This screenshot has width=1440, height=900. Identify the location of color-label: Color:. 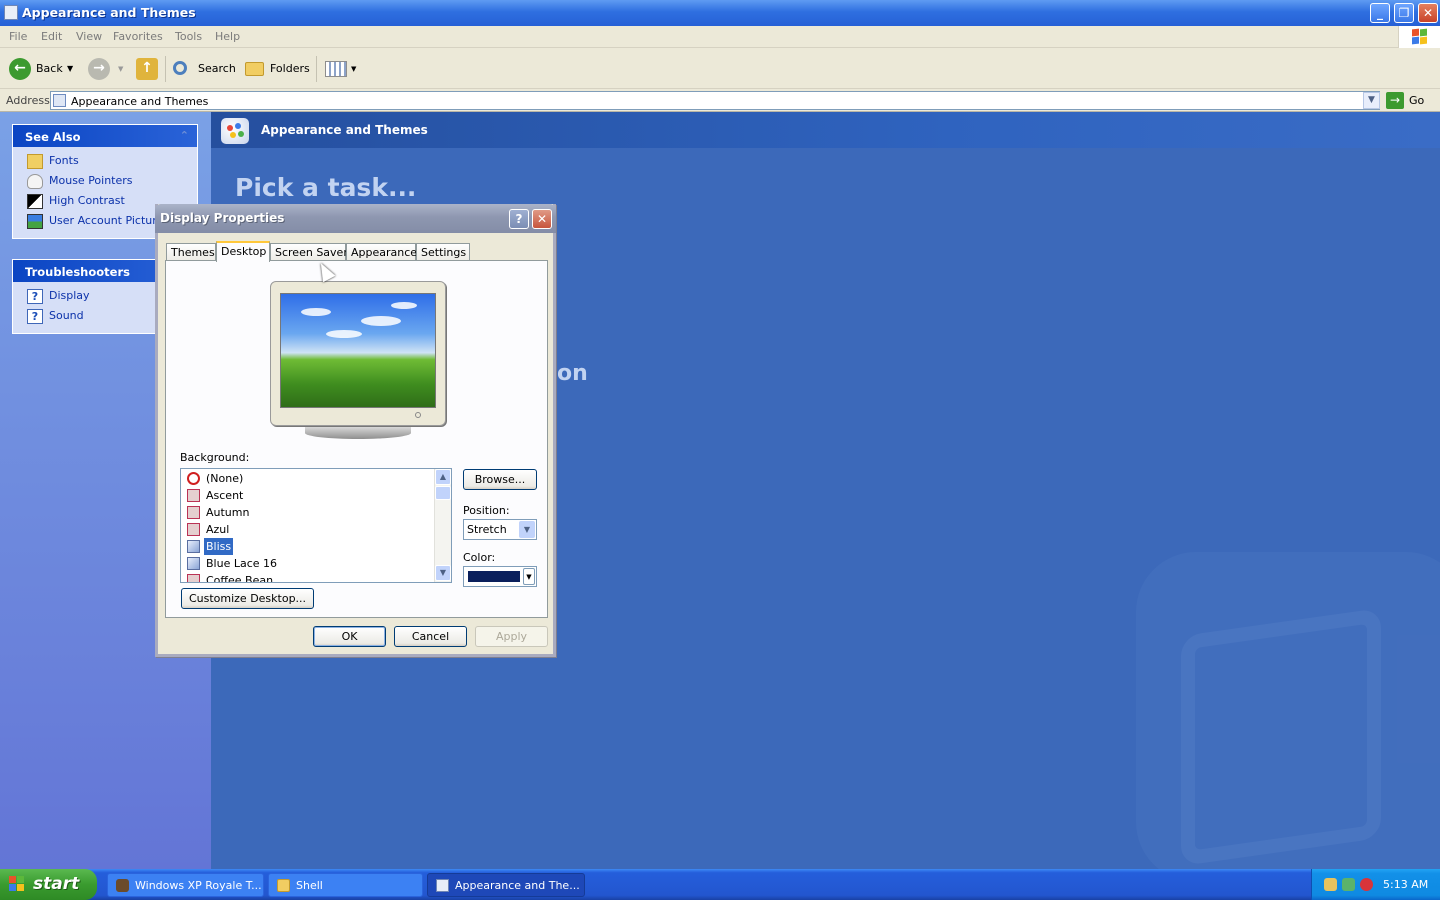
(479, 557).